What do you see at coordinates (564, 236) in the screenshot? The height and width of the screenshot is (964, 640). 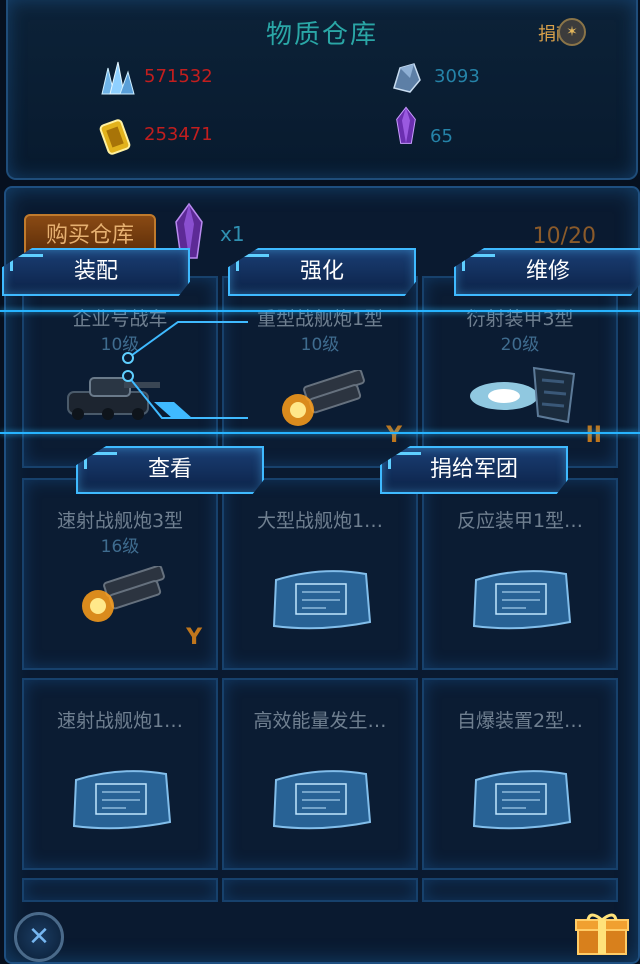 I see `storage-capacity: 10/20` at bounding box center [564, 236].